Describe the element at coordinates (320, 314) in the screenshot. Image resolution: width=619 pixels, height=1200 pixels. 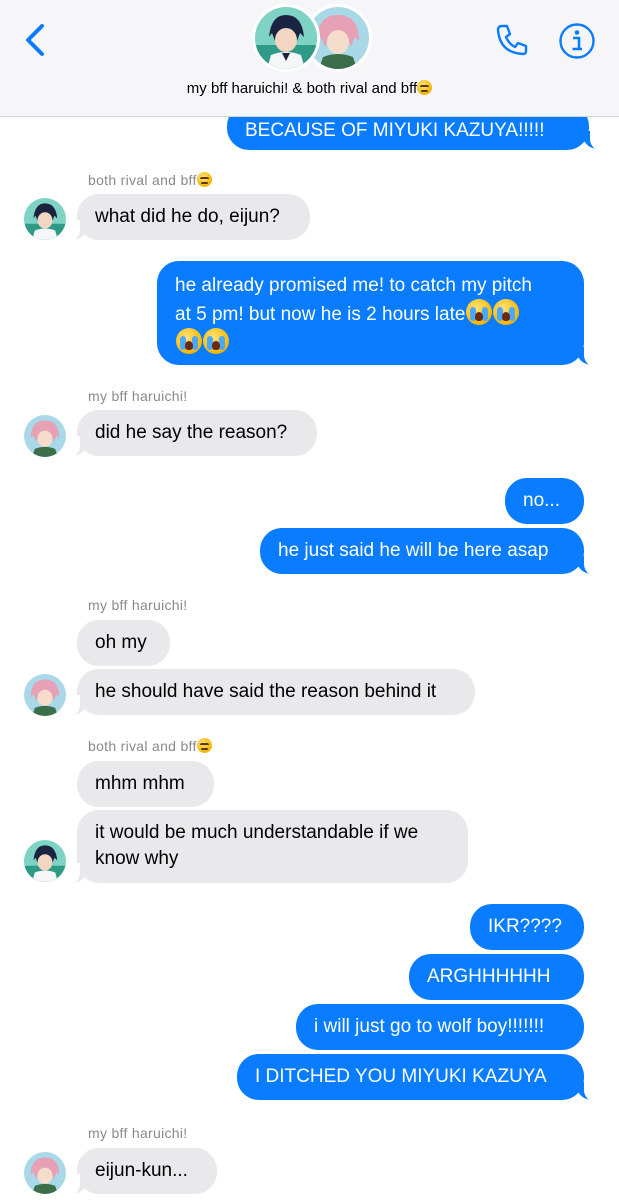
I see `message-text: at 5 pm! but now he is 2 hours late` at that location.